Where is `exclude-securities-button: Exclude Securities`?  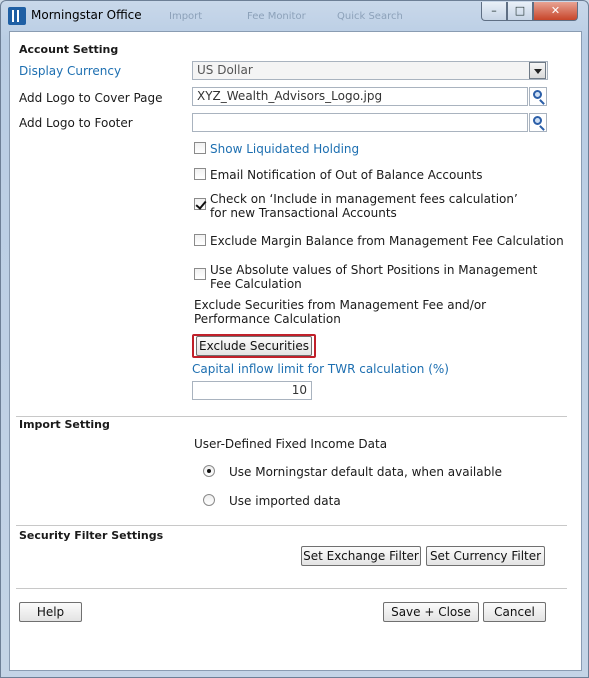 exclude-securities-button: Exclude Securities is located at coordinates (254, 346).